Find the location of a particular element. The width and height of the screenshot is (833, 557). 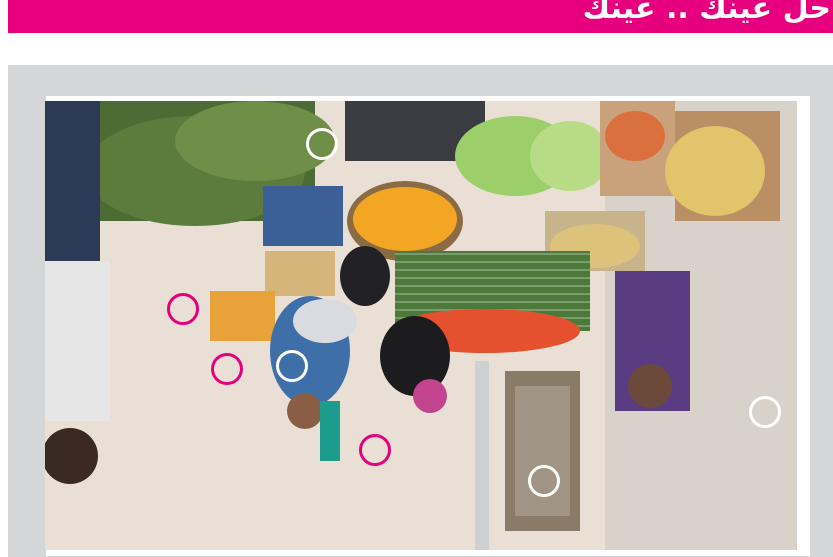

page-title: حل عينك .. عينك is located at coordinates (706, 13).